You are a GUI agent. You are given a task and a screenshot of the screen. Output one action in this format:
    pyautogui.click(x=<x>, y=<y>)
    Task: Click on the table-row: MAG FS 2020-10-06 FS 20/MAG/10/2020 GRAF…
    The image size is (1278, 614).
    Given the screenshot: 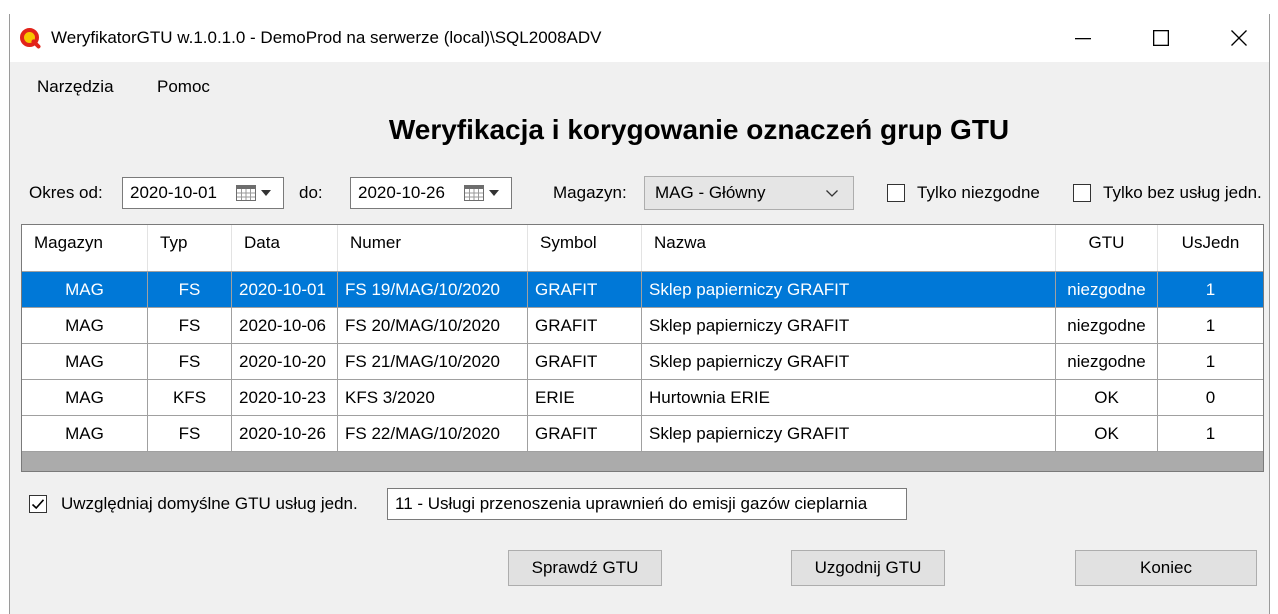 What is the action you would take?
    pyautogui.click(x=642, y=326)
    